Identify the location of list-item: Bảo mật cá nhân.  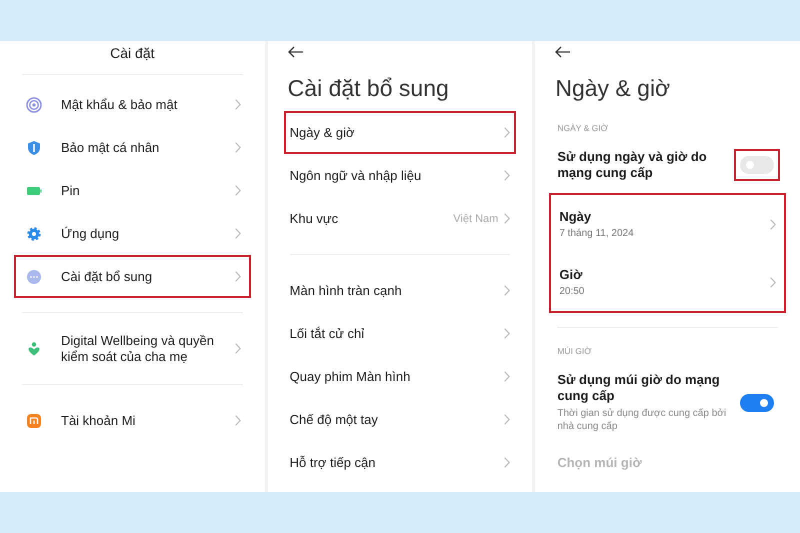
(132, 147).